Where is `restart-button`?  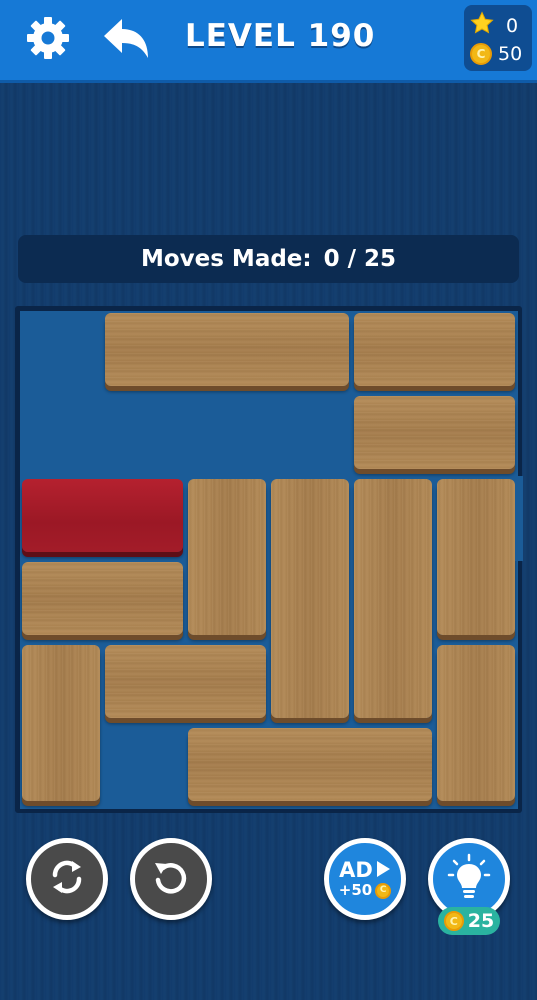
restart-button is located at coordinates (67, 879).